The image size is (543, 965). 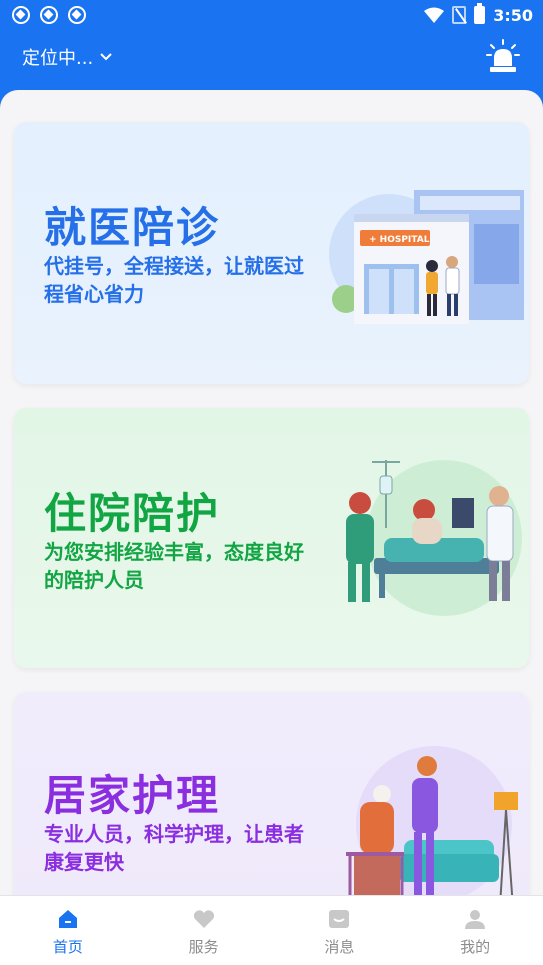 I want to click on battery-icon, so click(x=480, y=13).